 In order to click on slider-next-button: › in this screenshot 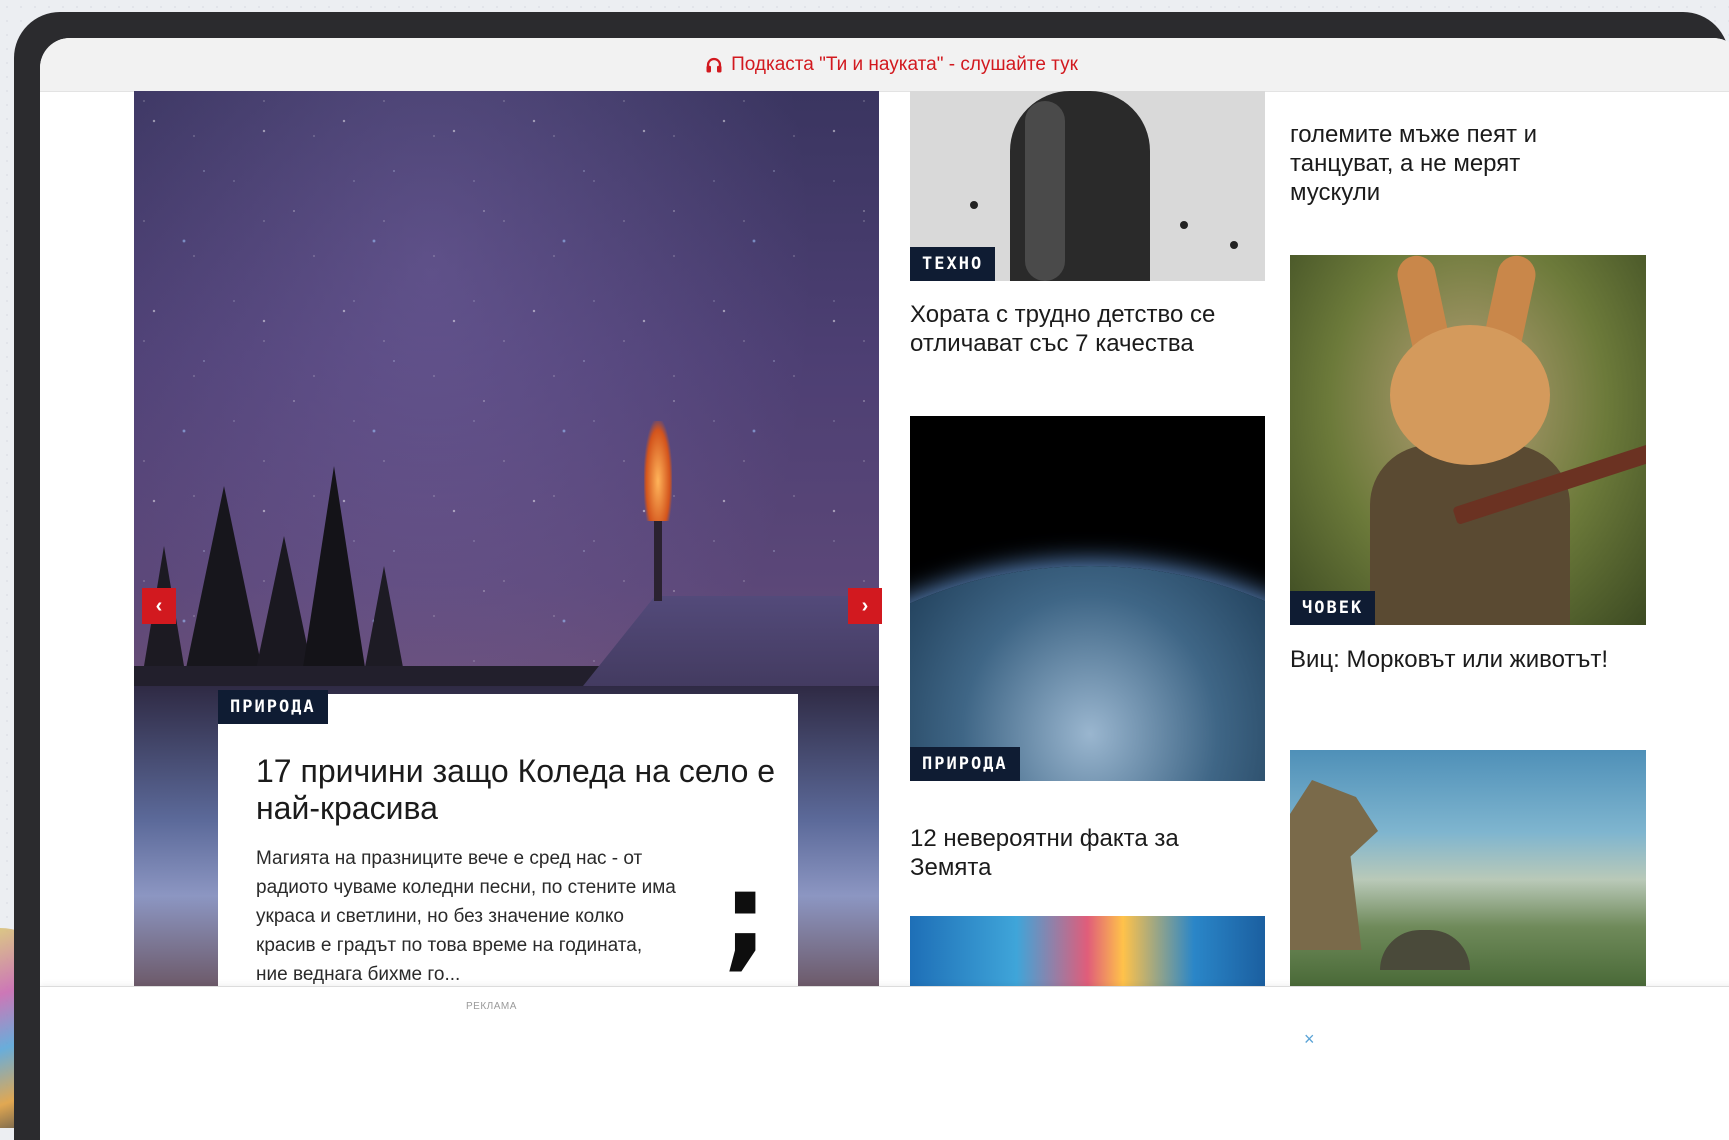, I will do `click(865, 606)`.